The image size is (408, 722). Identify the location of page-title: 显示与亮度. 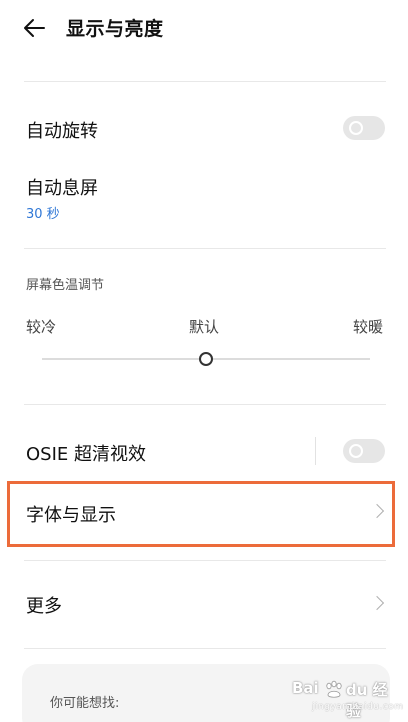
(115, 29).